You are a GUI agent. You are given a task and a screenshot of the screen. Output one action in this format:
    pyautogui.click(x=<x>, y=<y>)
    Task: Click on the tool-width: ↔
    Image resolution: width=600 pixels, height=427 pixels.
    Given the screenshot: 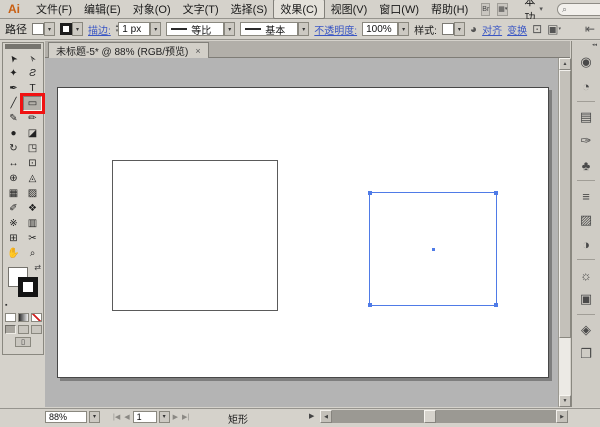 What is the action you would take?
    pyautogui.click(x=13, y=163)
    